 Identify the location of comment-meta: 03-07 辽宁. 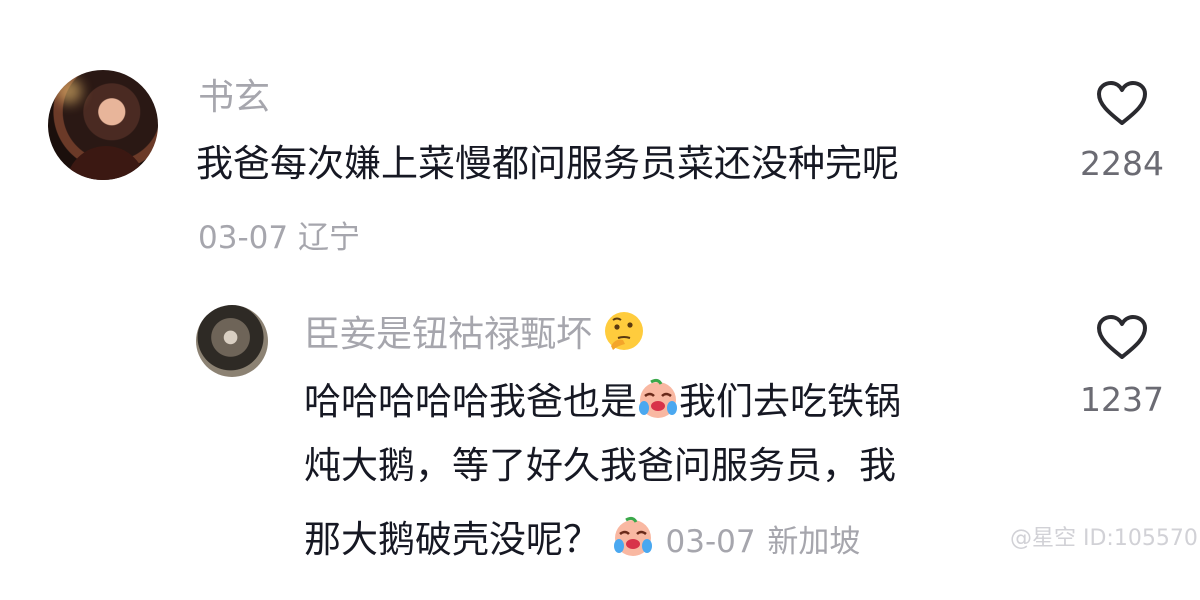
(279, 238).